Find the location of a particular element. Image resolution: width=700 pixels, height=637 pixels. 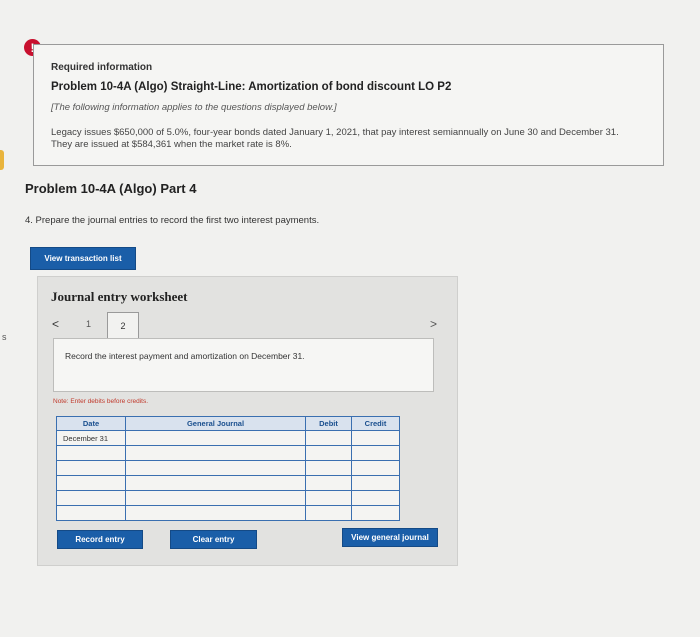

required-info-label: Required information is located at coordinates (102, 67).